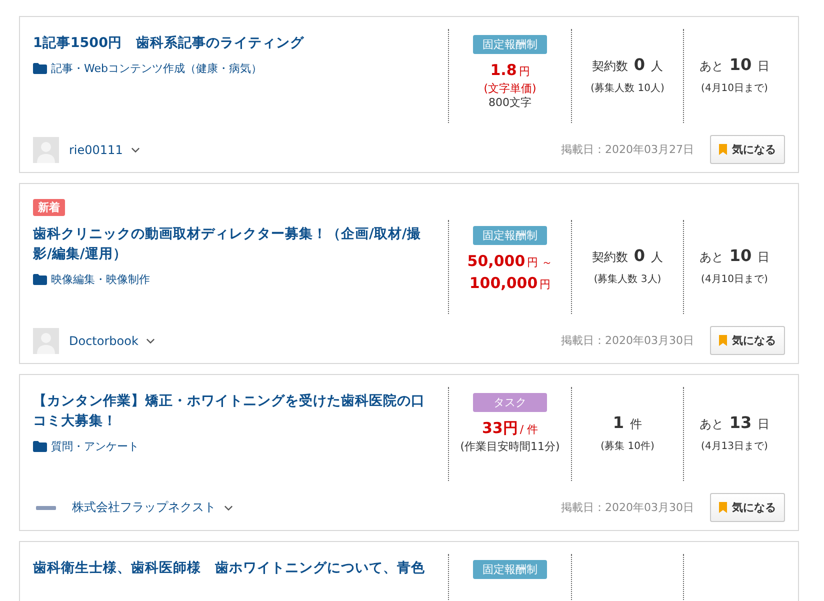 The image size is (824, 601). Describe the element at coordinates (232, 568) in the screenshot. I see `job-title-link: 歯科衛生士様、歯科医師様 歯ホワイトニングについて、青色` at that location.